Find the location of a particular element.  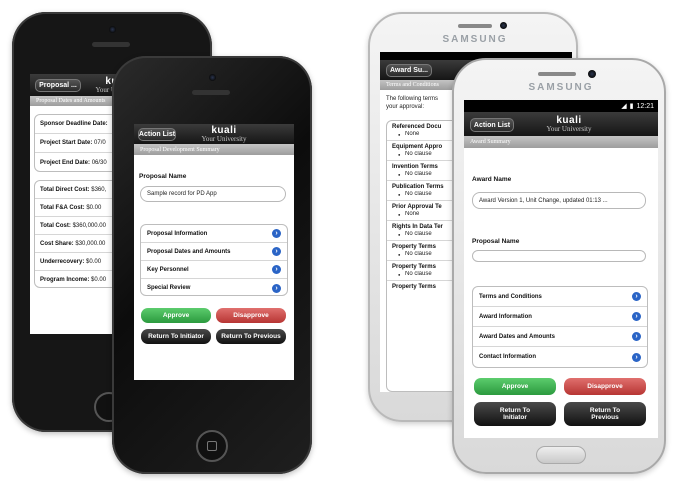

menu-item-proposal-dates: Proposal Dates and Amounts › is located at coordinates (214, 252).